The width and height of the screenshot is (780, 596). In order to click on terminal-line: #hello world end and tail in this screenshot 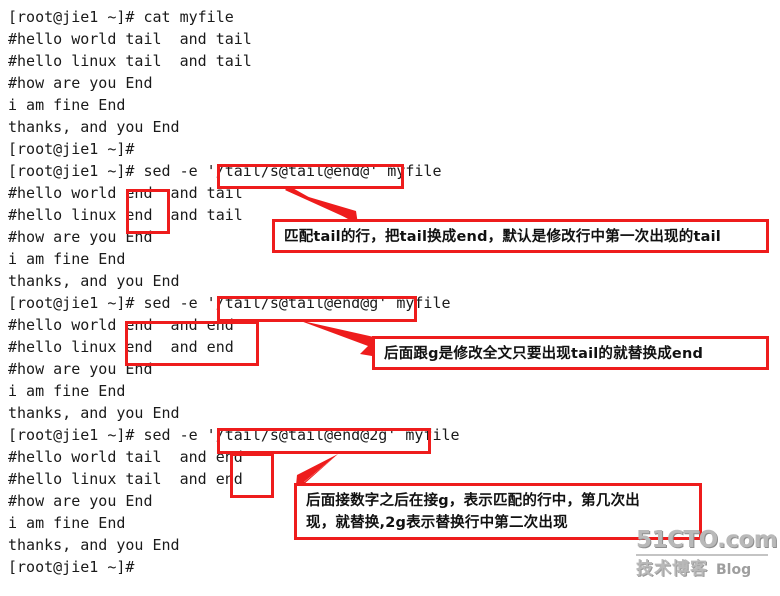, I will do `click(125, 193)`.